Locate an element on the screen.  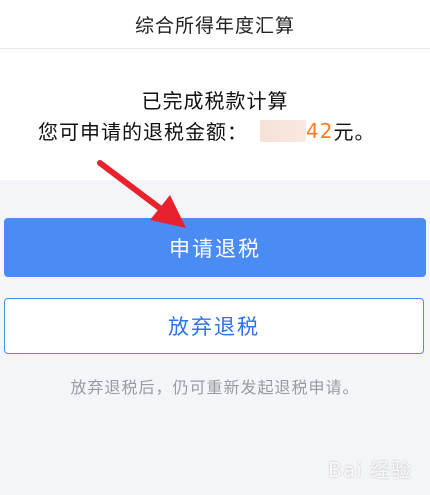
abandon-refund-button: 放弃退税 is located at coordinates (214, 326).